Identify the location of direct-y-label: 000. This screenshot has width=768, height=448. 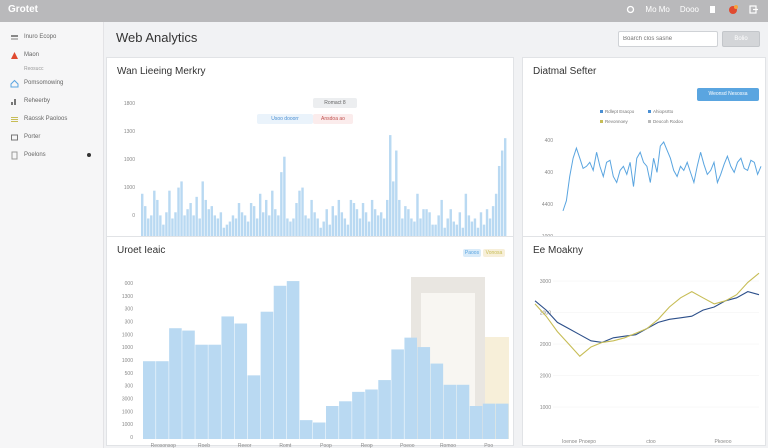
(129, 284).